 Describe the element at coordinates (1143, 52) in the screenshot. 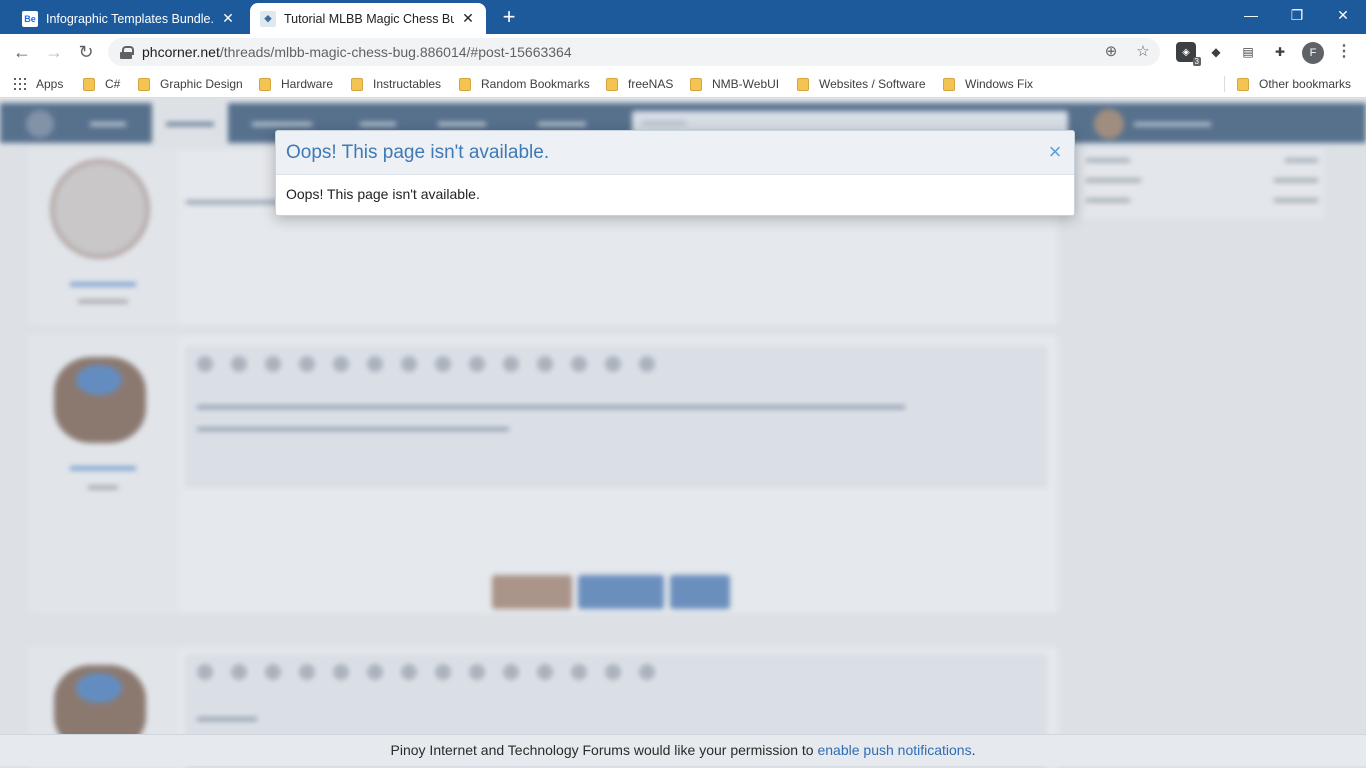

I see `star-icon: ☆` at that location.